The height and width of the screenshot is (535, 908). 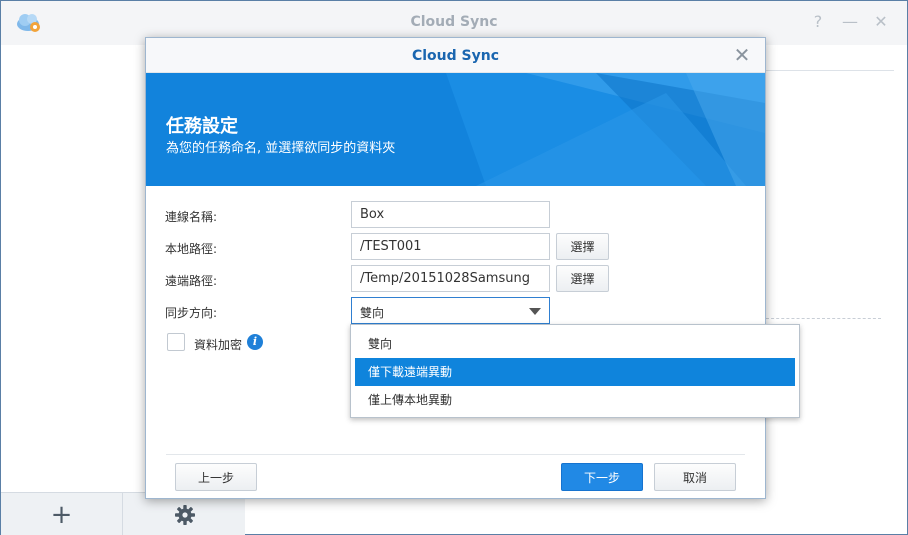 I want to click on dropdown-option-two-way: 雙向, so click(x=575, y=344).